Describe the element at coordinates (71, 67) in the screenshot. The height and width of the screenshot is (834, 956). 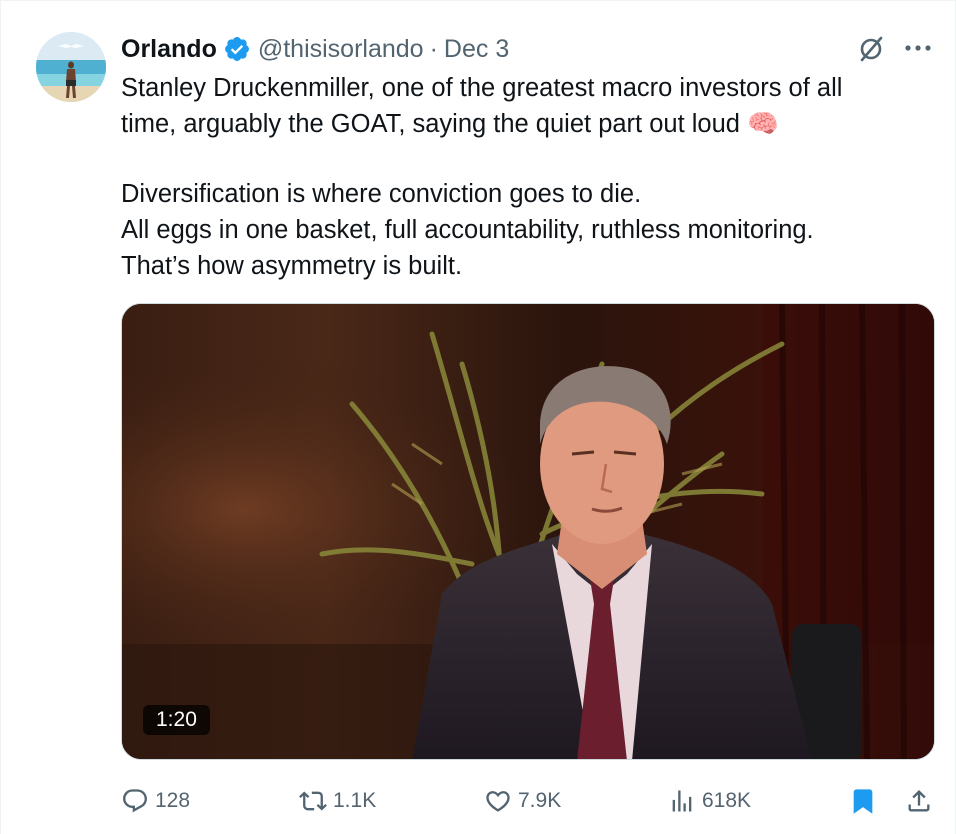
I see `avatar` at that location.